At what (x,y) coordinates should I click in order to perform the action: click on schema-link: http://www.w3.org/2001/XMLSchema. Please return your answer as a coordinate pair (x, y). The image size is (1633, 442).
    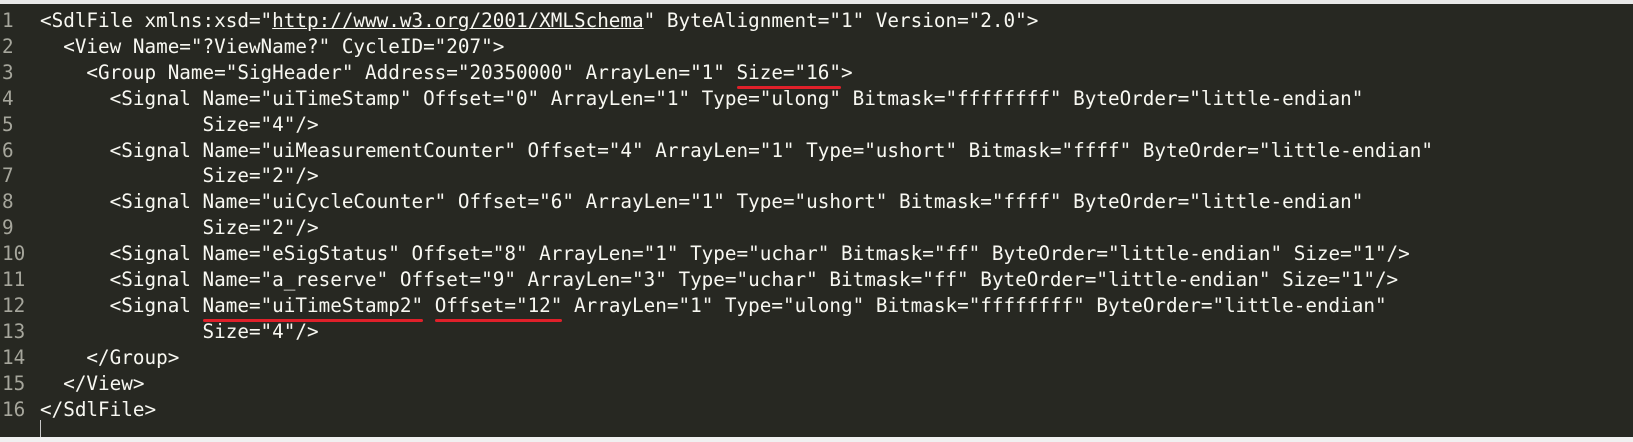
    Looking at the image, I should click on (457, 20).